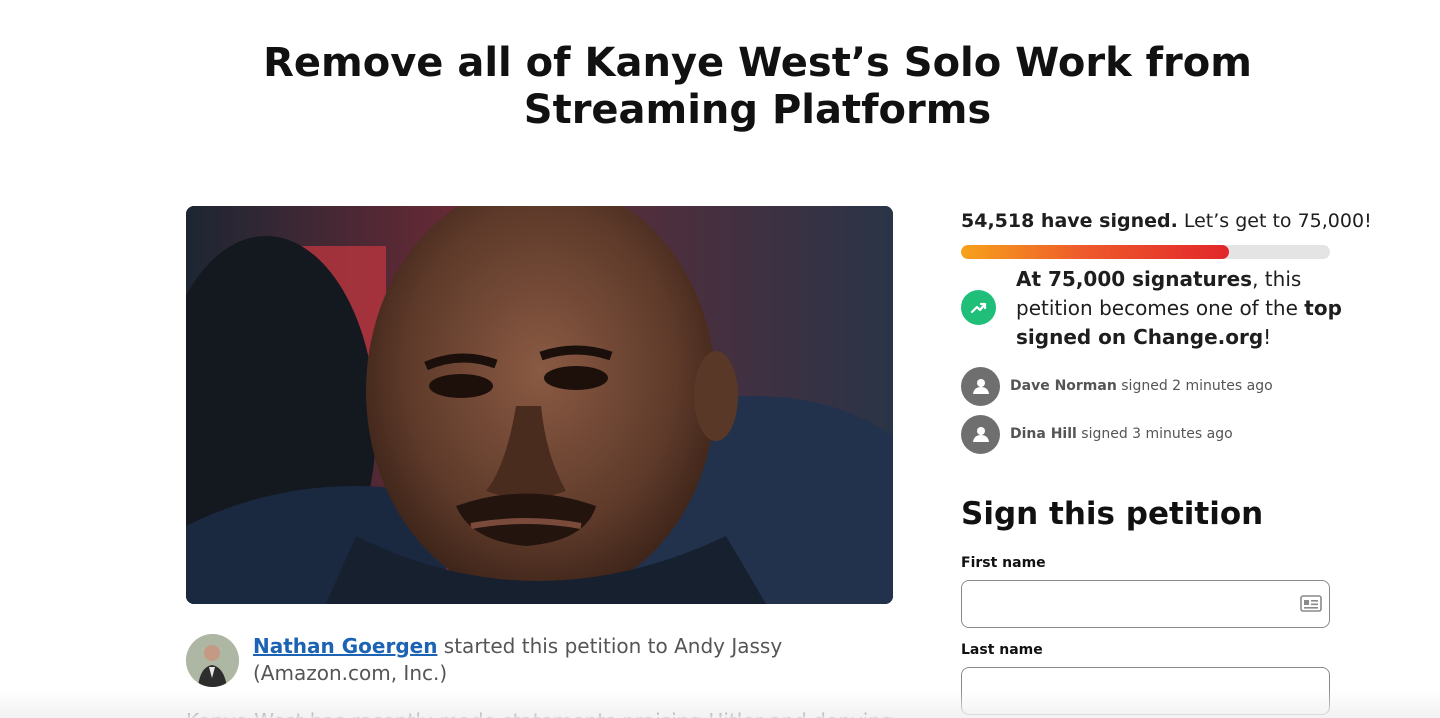 Image resolution: width=1440 pixels, height=718 pixels. What do you see at coordinates (1311, 603) in the screenshot?
I see `contact-card-icon` at bounding box center [1311, 603].